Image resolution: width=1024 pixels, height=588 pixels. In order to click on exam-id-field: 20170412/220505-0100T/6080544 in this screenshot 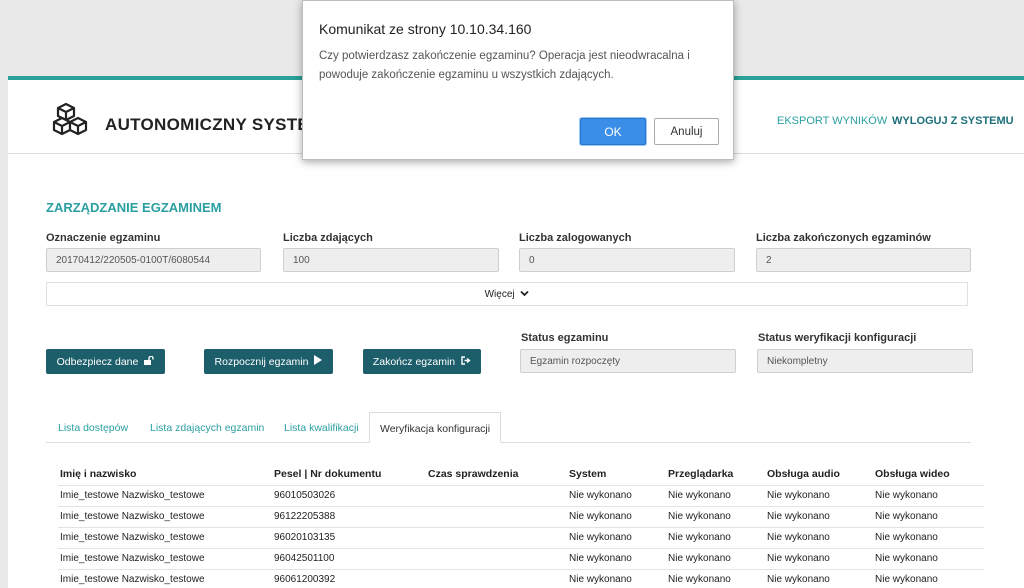, I will do `click(153, 260)`.